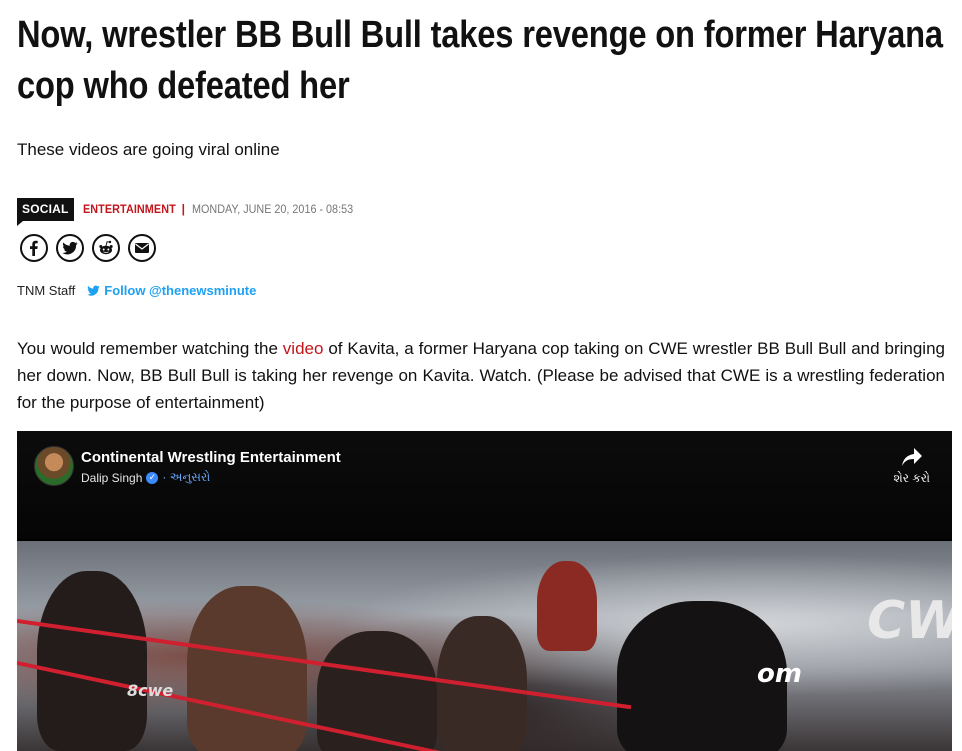 This screenshot has height=751, width=962. What do you see at coordinates (45, 211) in the screenshot?
I see `section-tag: SOCIAL` at bounding box center [45, 211].